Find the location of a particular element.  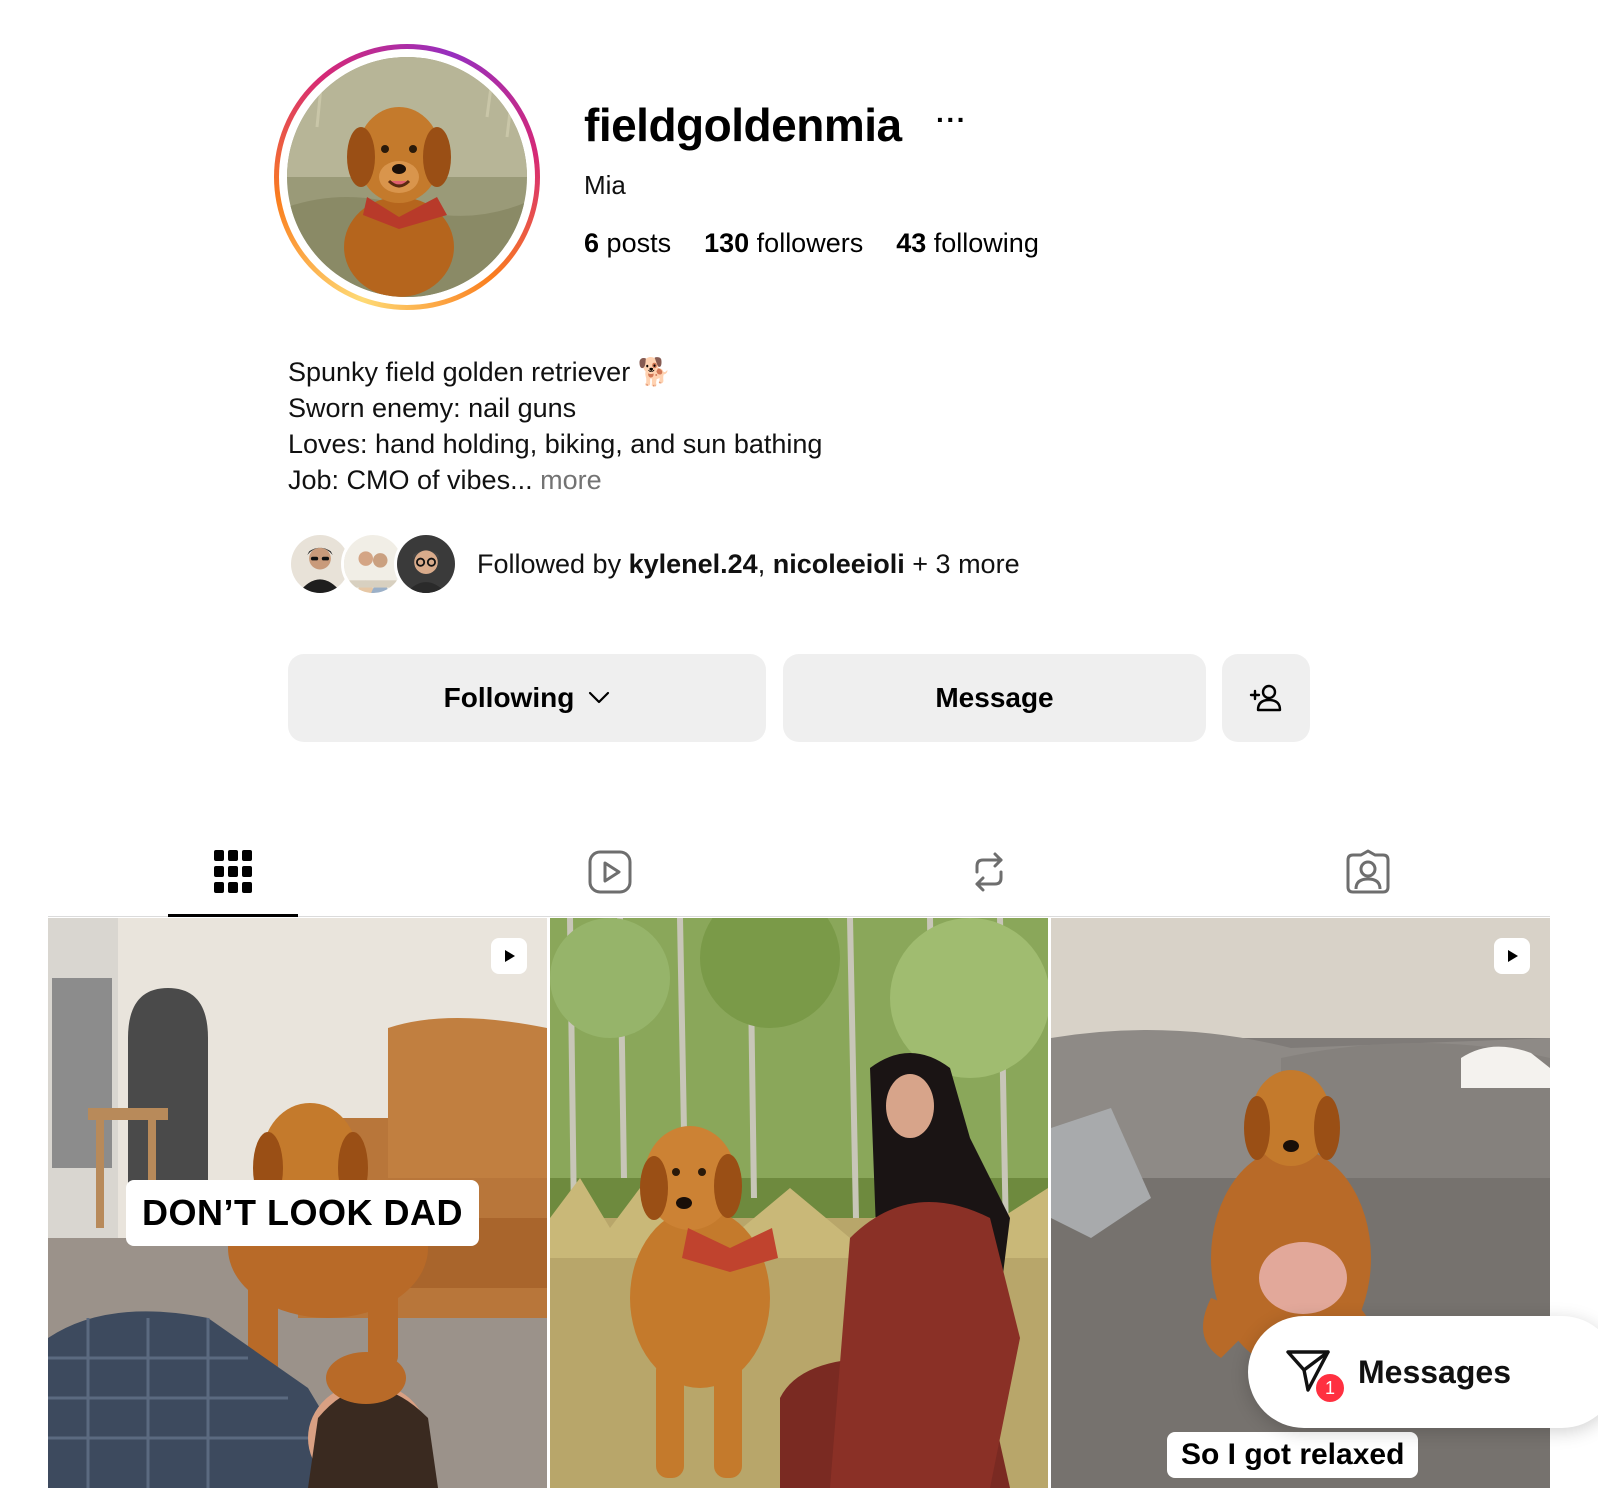

message-button-label: Message is located at coordinates (994, 697).